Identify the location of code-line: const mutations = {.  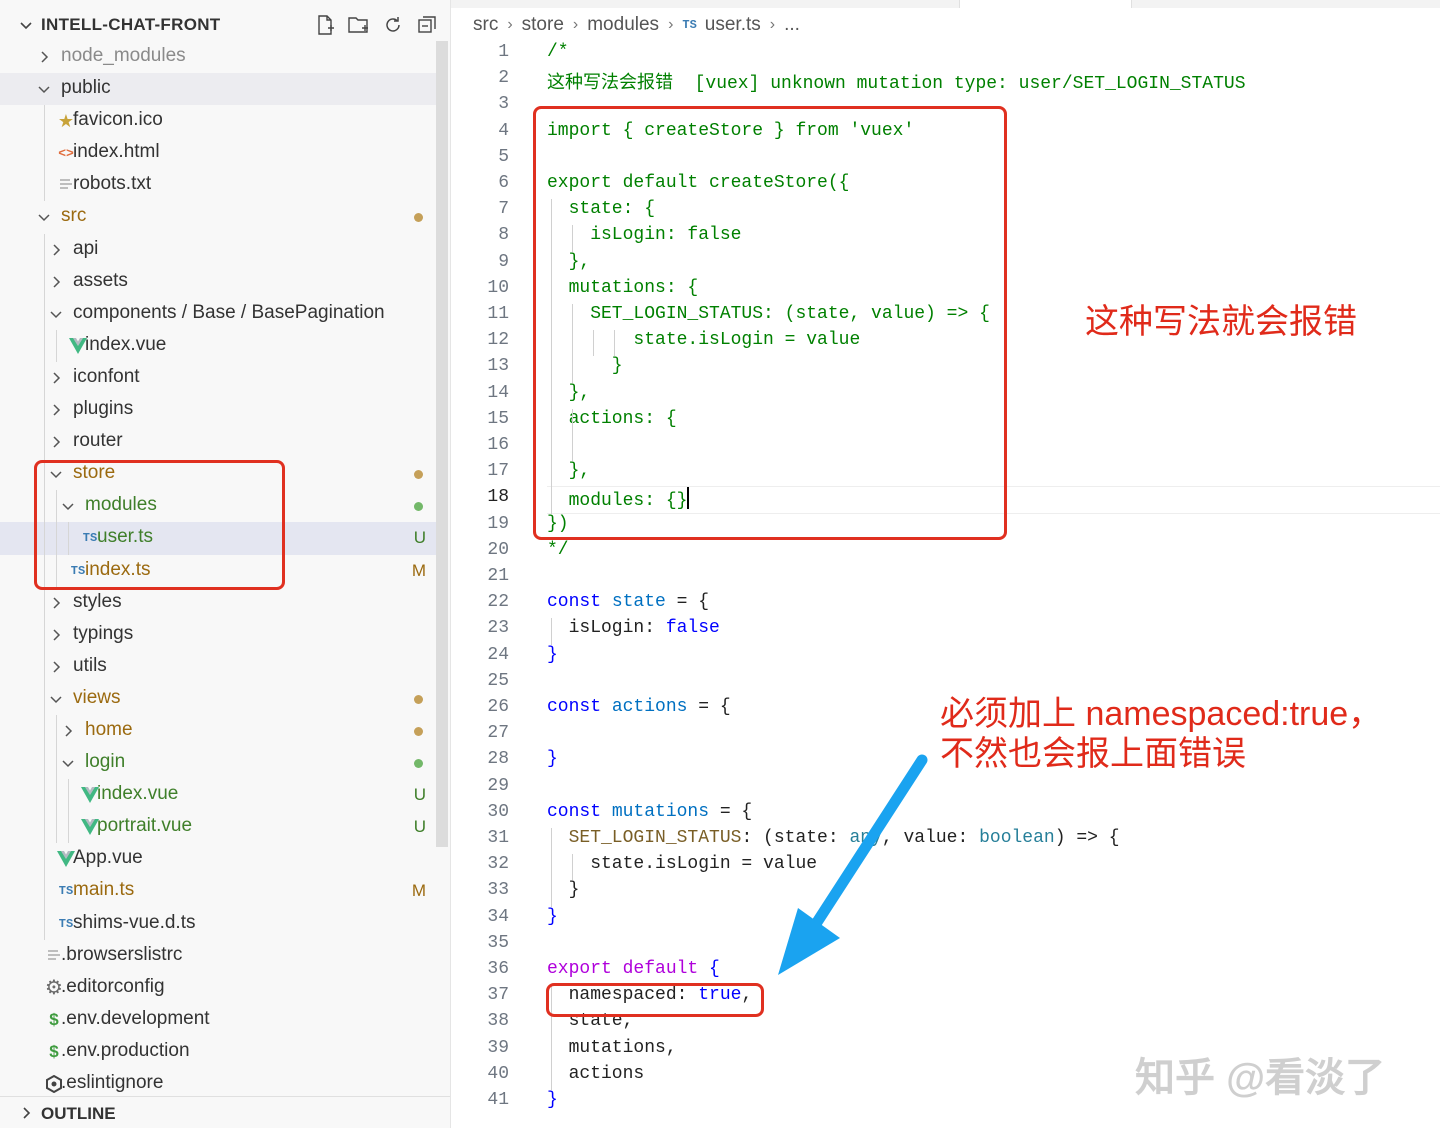
(649, 812).